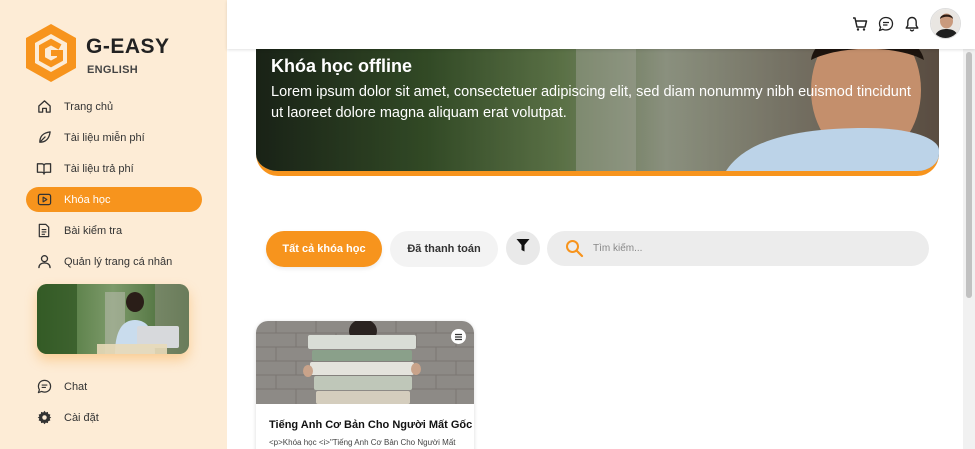  What do you see at coordinates (912, 24) in the screenshot?
I see `bell-icon` at bounding box center [912, 24].